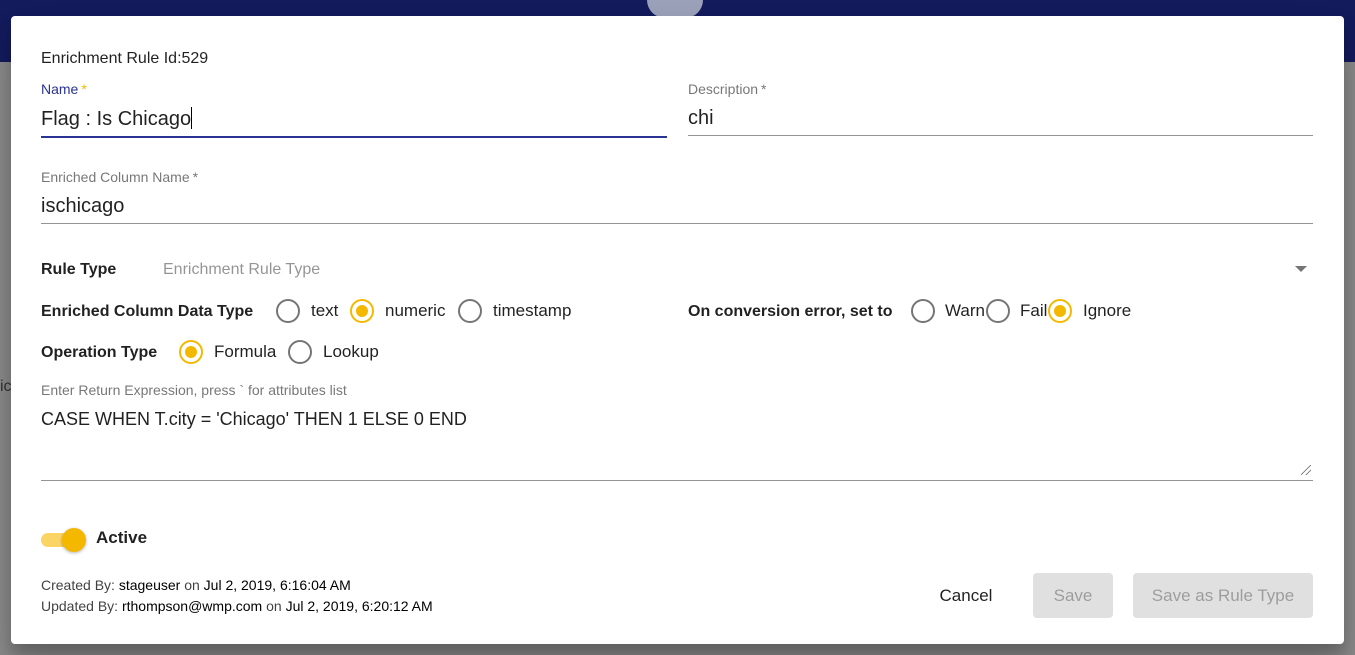 The image size is (1355, 655). Describe the element at coordinates (149, 585) in the screenshot. I see `created-user: stageuser` at that location.